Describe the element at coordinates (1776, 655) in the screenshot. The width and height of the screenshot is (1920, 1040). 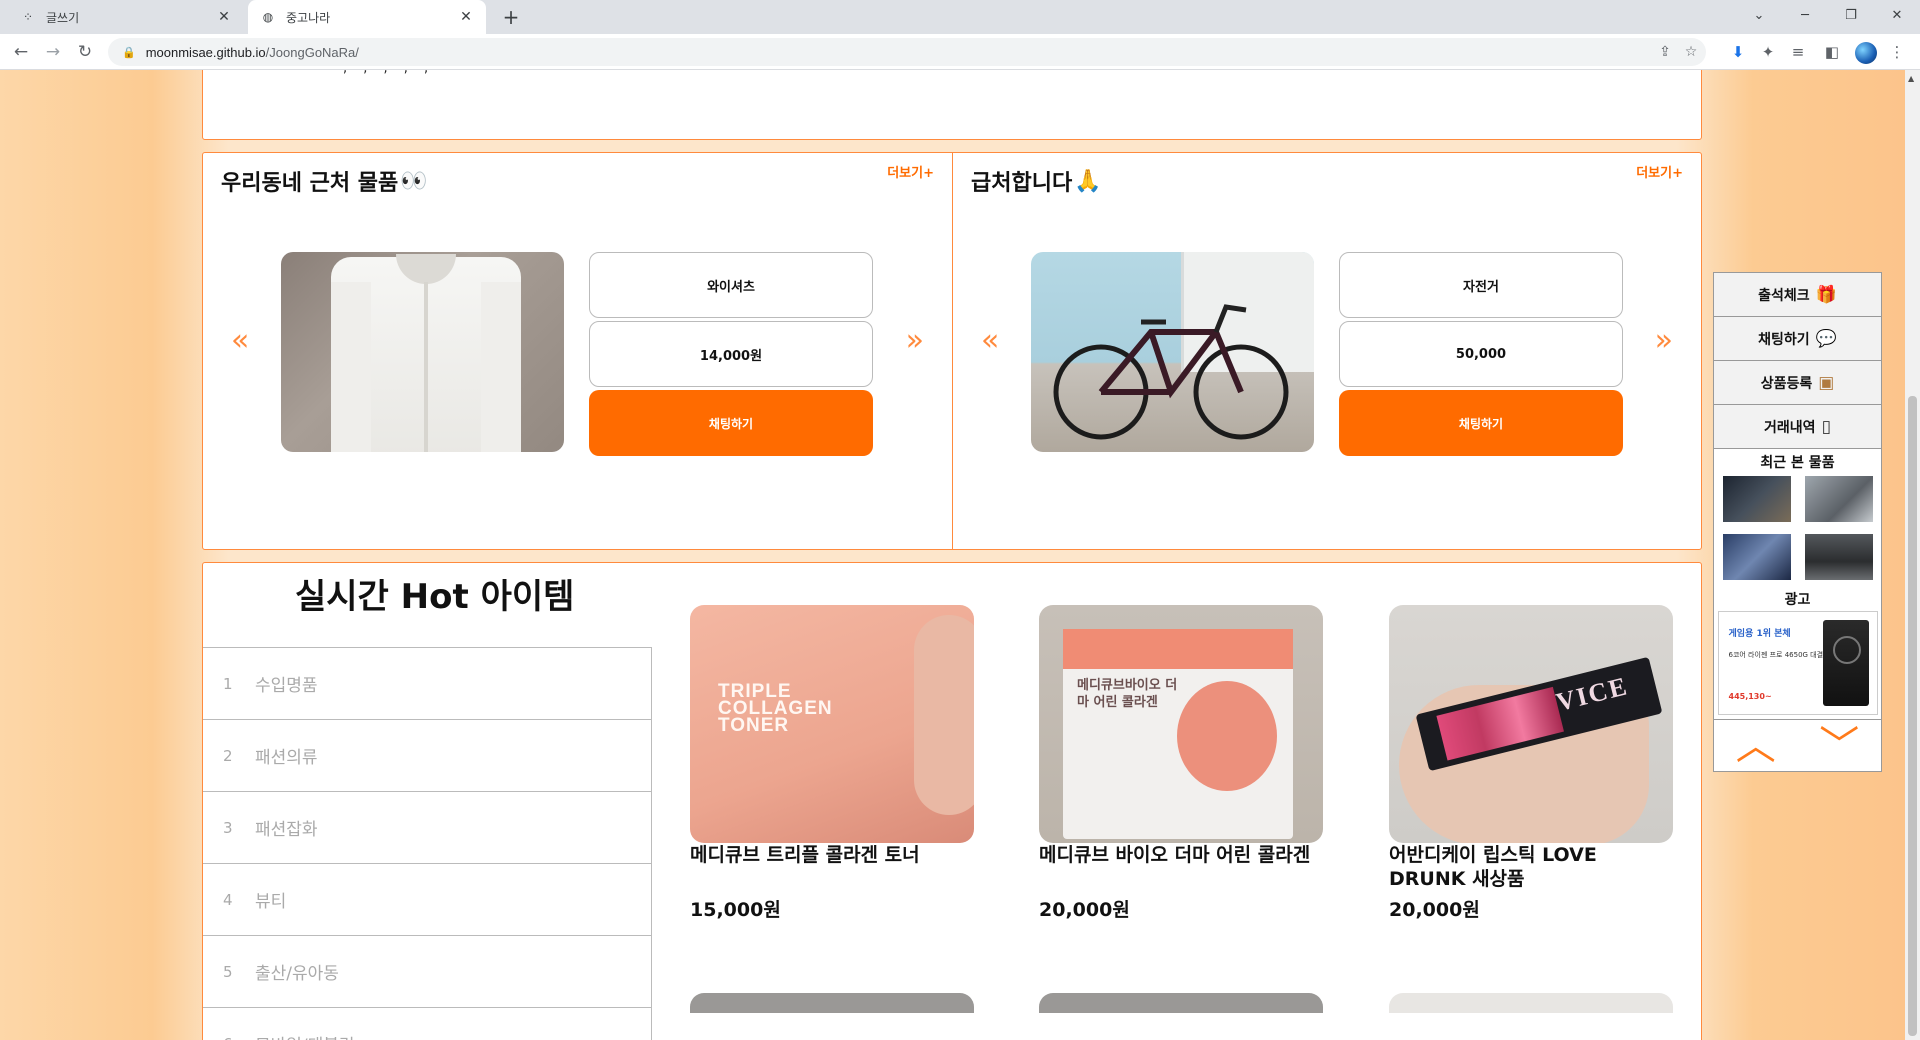
I see `ad-subtext: 6코어 라이젠 프로 4650G 대결` at that location.